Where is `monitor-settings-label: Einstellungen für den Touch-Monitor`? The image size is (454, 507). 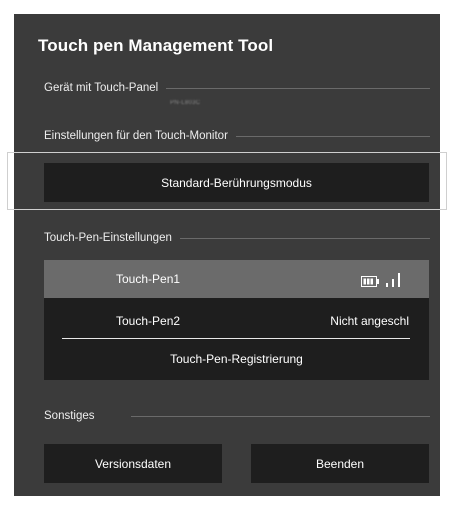 monitor-settings-label: Einstellungen für den Touch-Monitor is located at coordinates (136, 136).